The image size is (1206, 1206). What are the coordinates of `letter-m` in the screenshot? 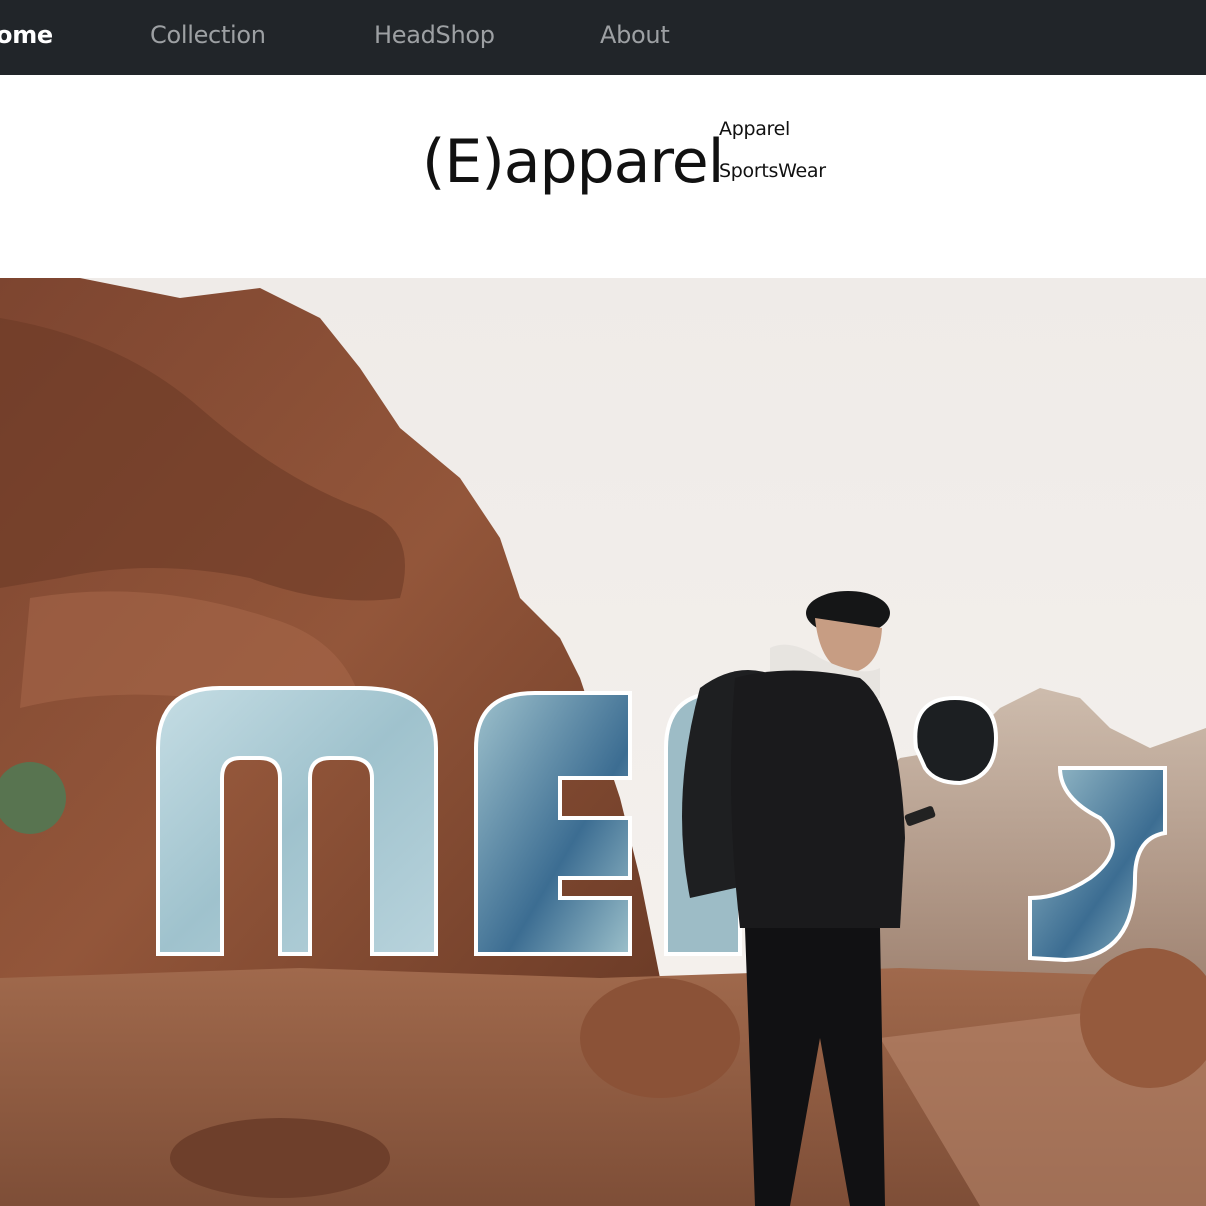 It's located at (297, 821).